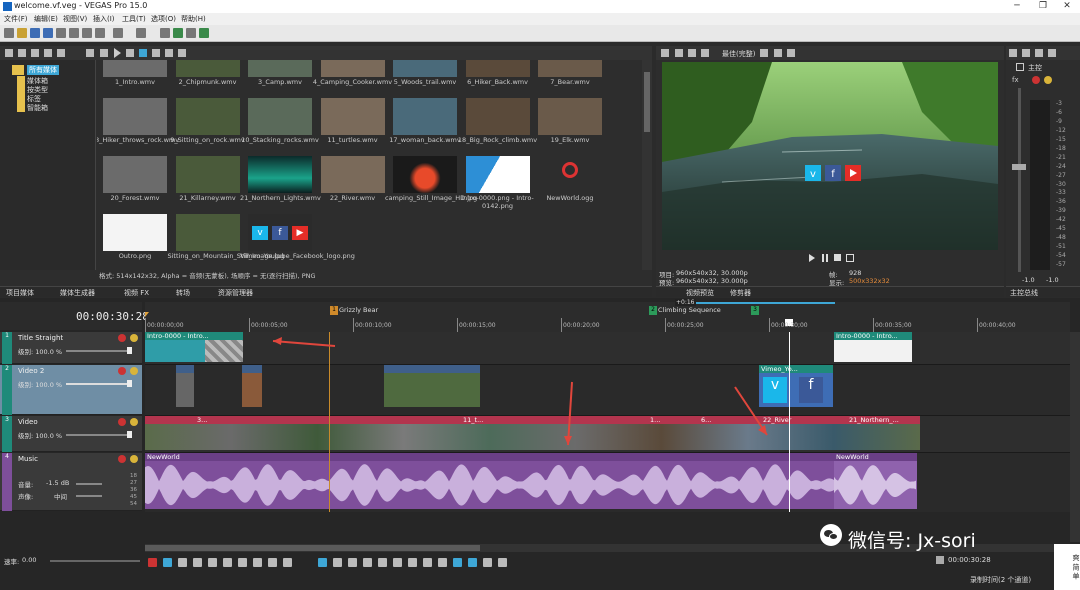 This screenshot has width=1080, height=590. Describe the element at coordinates (48, 33) in the screenshot. I see `save-as-icon` at that location.